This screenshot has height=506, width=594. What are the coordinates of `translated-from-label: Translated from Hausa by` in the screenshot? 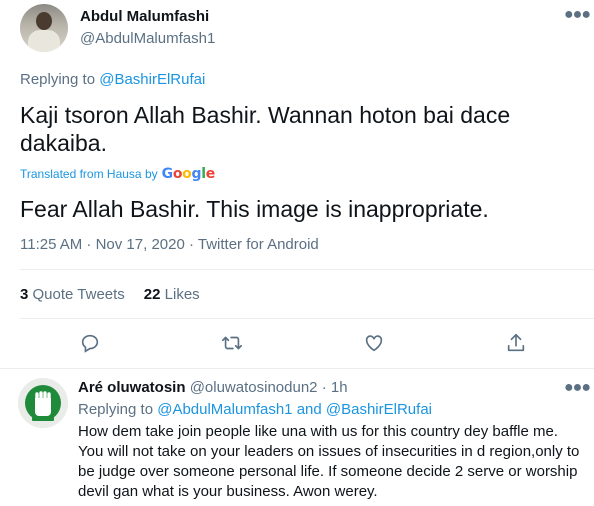 It's located at (89, 174).